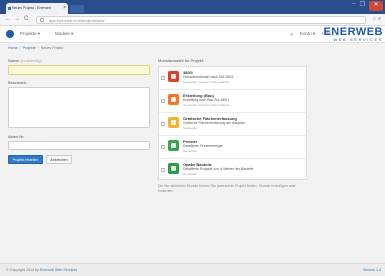 The image size is (385, 276). What do you see at coordinates (58, 270) in the screenshot?
I see `footer-company-link: Enerweb Web Services` at bounding box center [58, 270].